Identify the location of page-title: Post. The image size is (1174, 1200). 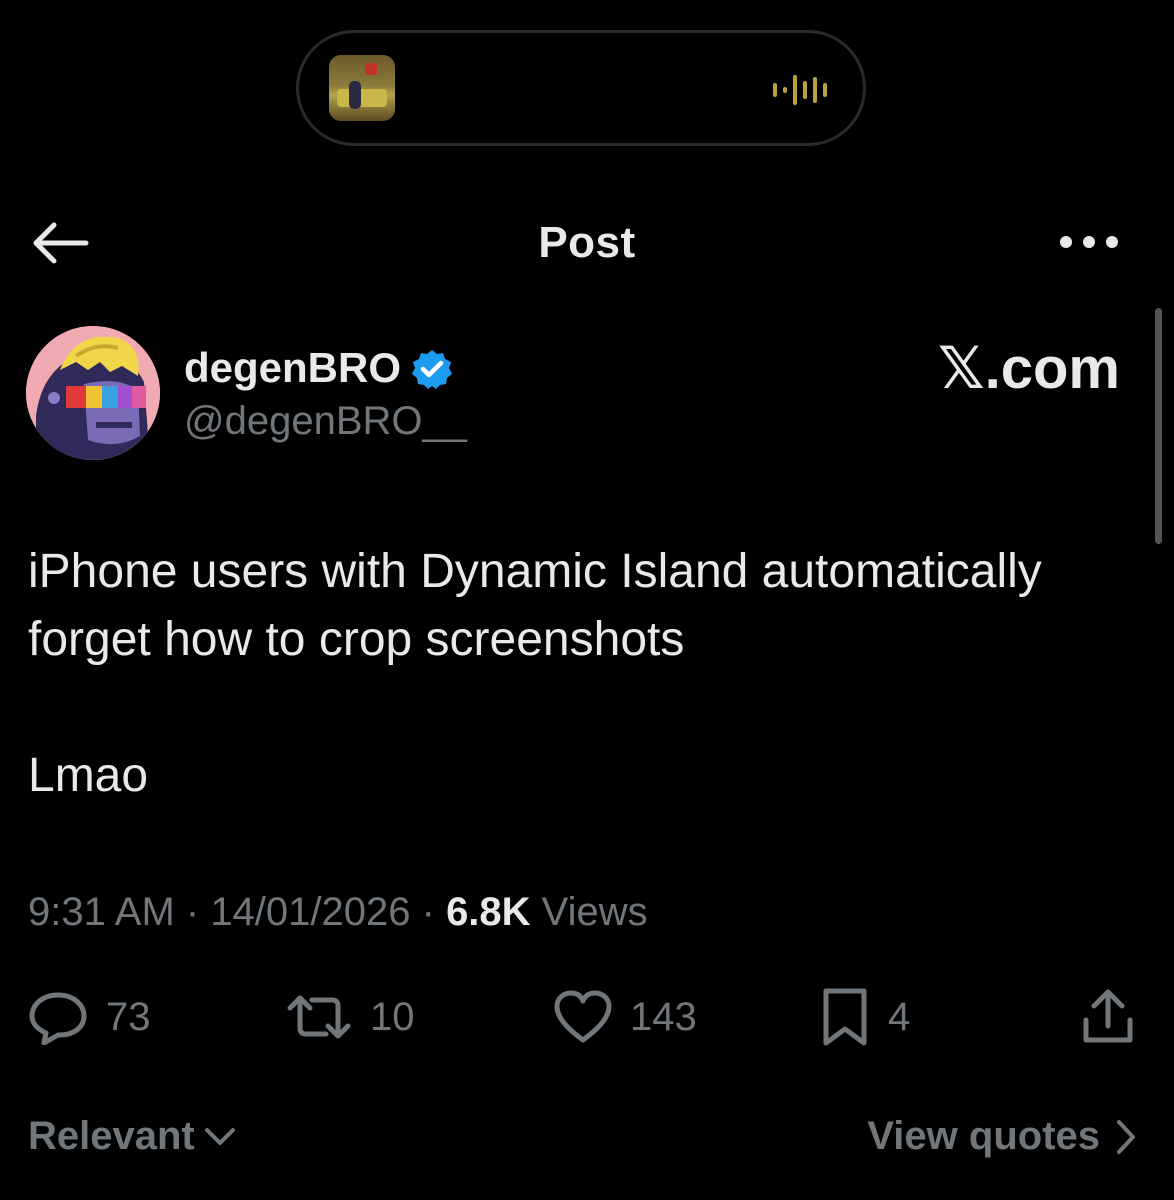
(587, 242).